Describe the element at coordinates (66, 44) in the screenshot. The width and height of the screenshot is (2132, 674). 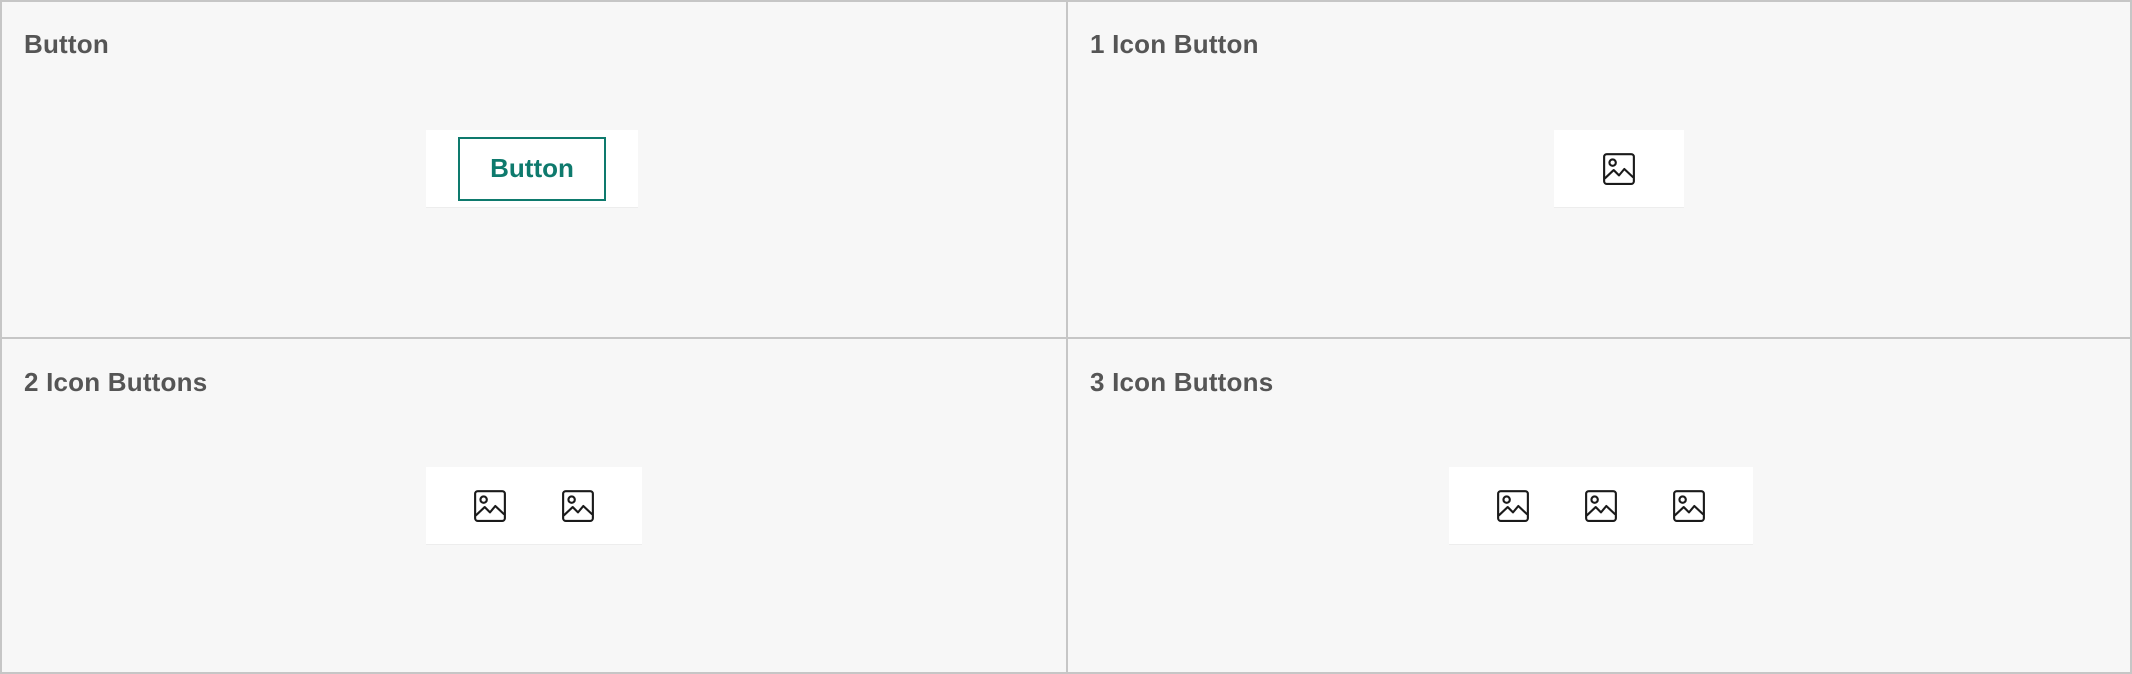
I see `cell-title: Button` at that location.